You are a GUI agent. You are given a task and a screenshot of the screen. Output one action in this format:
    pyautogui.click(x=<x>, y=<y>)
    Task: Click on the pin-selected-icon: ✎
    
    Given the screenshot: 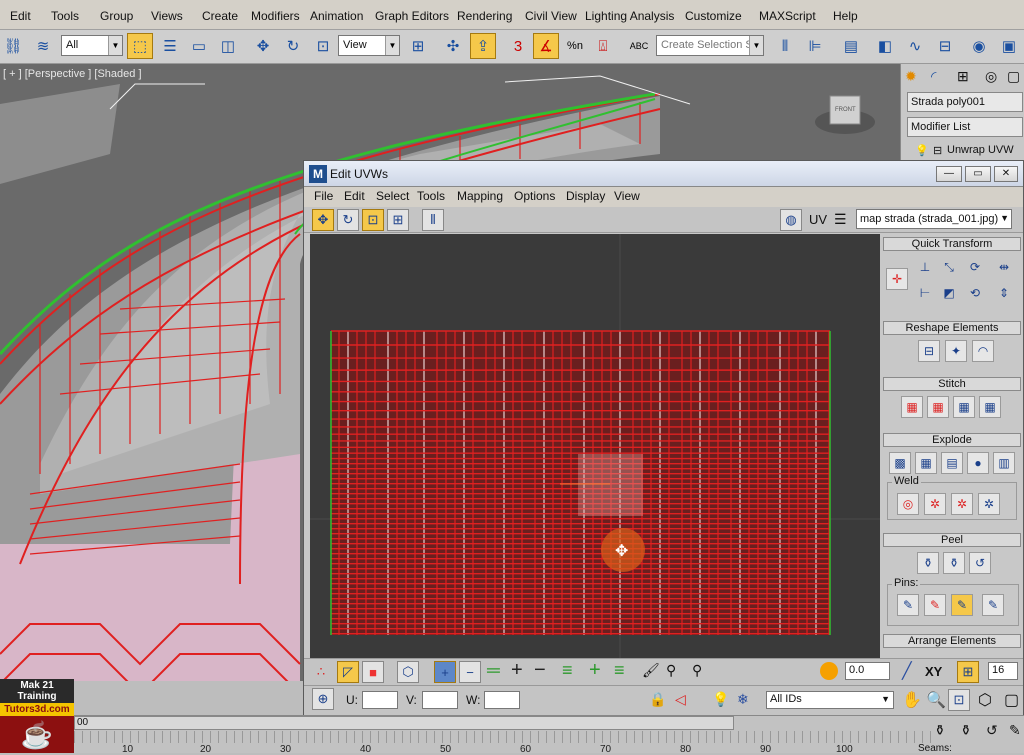 What is the action you would take?
    pyautogui.click(x=908, y=605)
    